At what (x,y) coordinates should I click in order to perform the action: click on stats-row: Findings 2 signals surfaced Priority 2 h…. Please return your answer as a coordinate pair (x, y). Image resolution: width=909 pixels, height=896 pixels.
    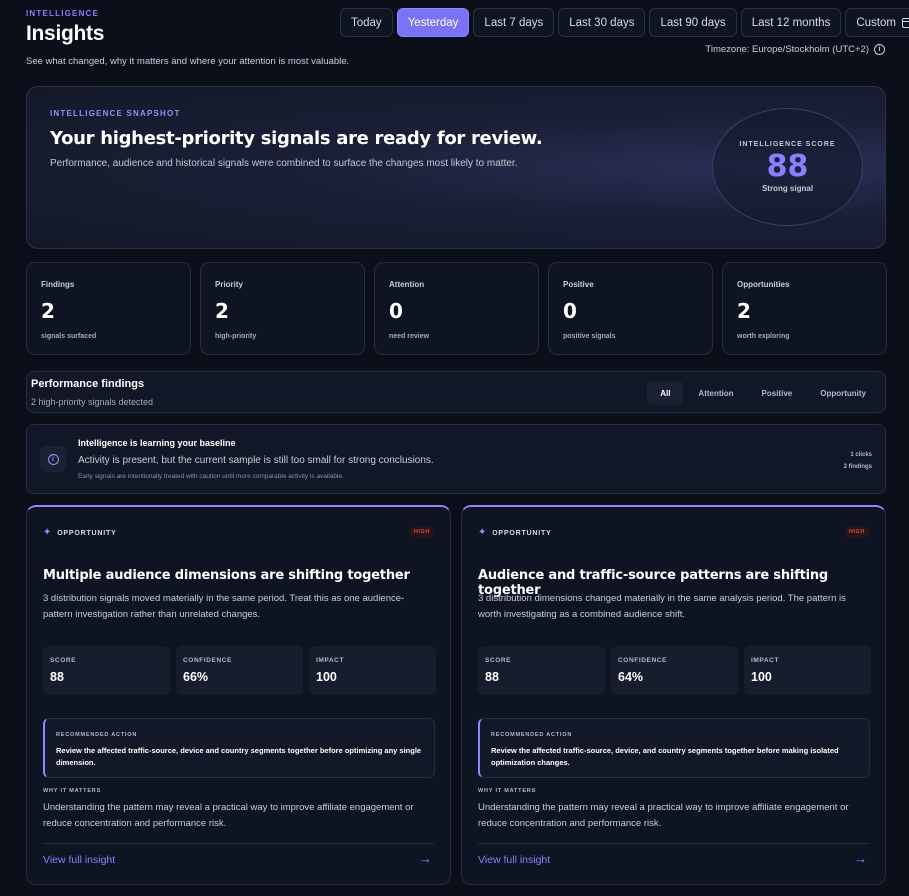
    Looking at the image, I should click on (456, 308).